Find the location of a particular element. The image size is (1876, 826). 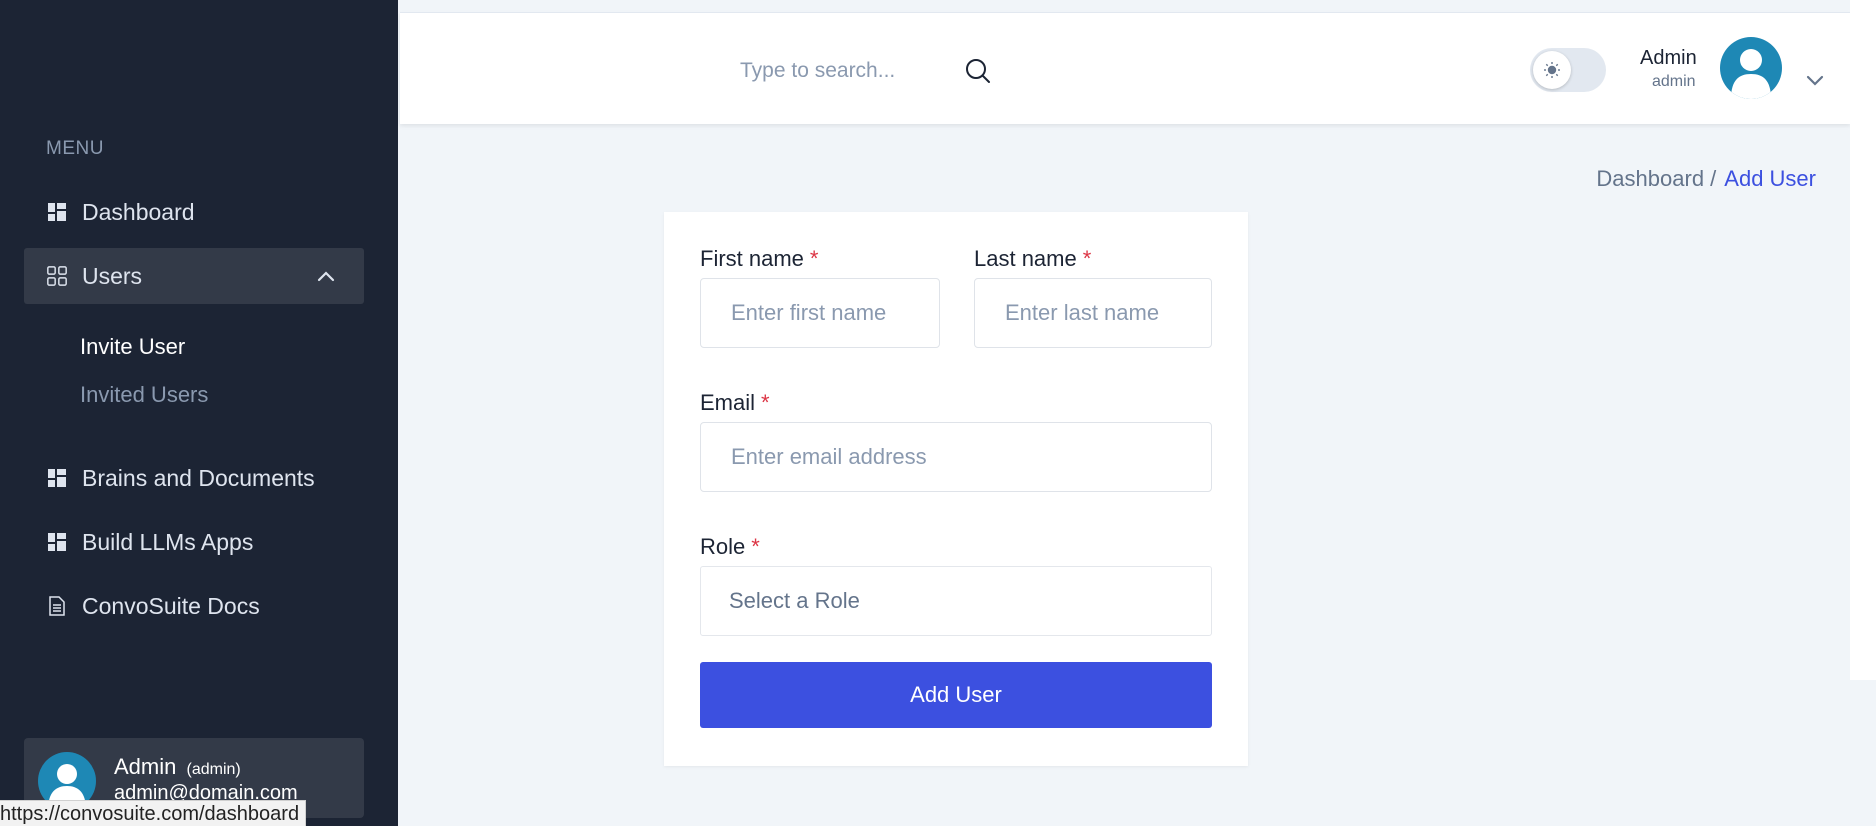

sidebar-item-dashboard: Dashboard is located at coordinates (194, 212).